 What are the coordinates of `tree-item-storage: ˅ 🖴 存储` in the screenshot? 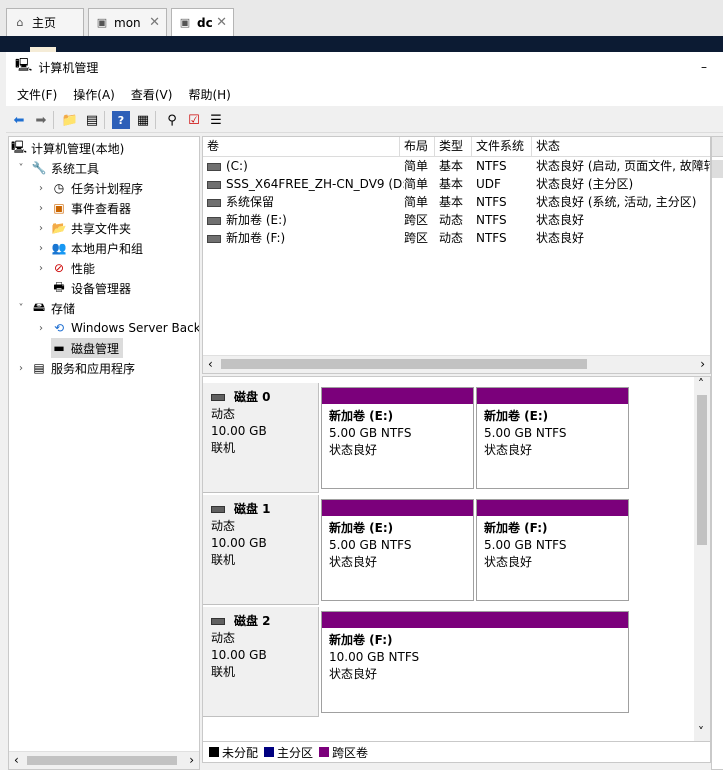 It's located at (45, 308).